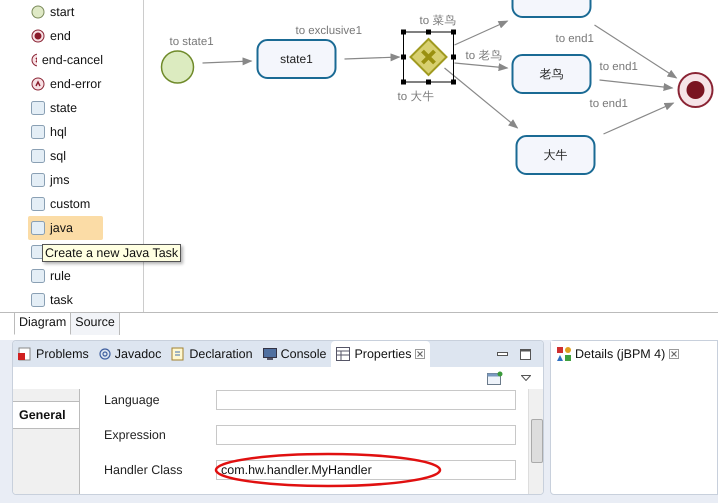 The width and height of the screenshot is (718, 503). What do you see at coordinates (72, 60) in the screenshot?
I see `palette-label: end-cancel` at bounding box center [72, 60].